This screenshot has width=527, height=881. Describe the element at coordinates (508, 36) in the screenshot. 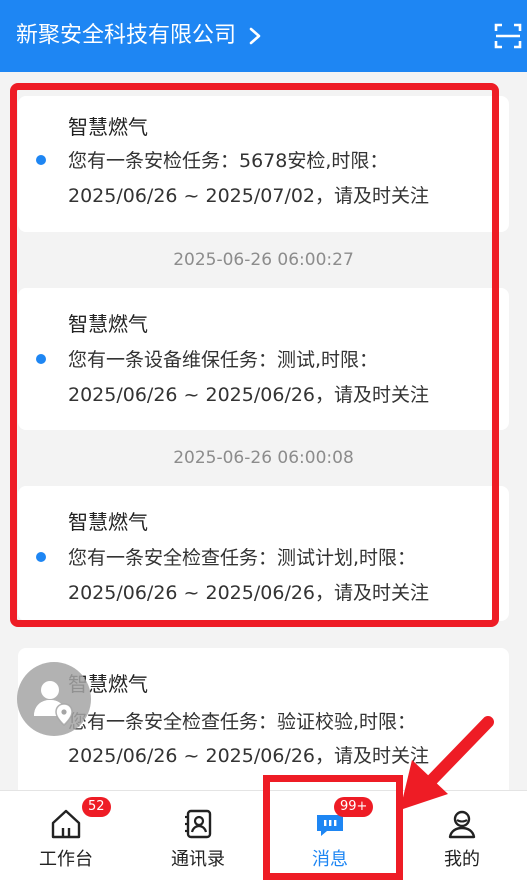

I see `scan-icon` at that location.